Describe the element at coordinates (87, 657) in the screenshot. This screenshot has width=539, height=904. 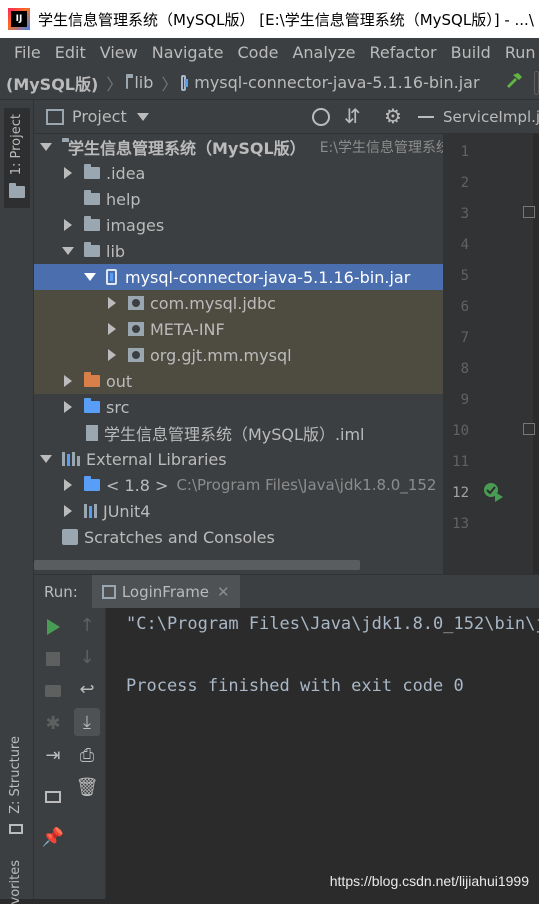
I see `arrow-down-icon: ↓` at that location.